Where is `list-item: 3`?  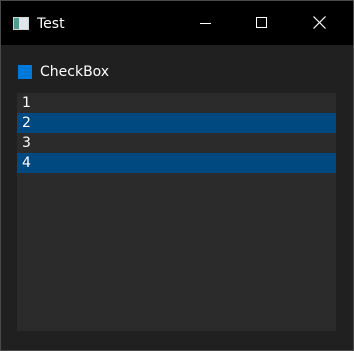
list-item: 3 is located at coordinates (176, 143).